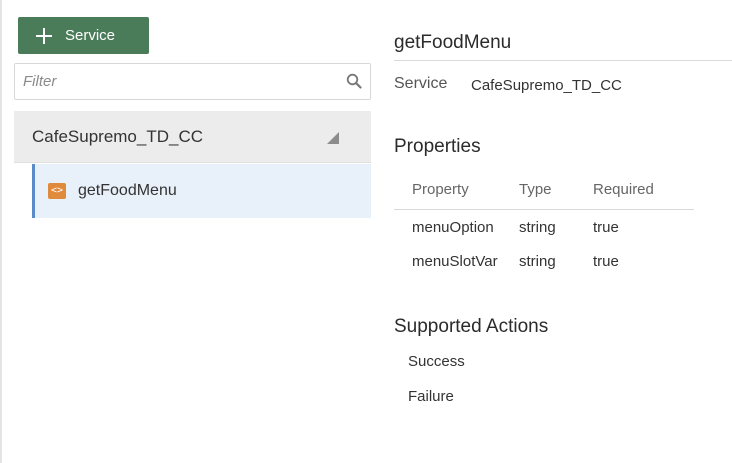 This screenshot has width=732, height=463. What do you see at coordinates (333, 138) in the screenshot?
I see `expand-caret-icon` at bounding box center [333, 138].